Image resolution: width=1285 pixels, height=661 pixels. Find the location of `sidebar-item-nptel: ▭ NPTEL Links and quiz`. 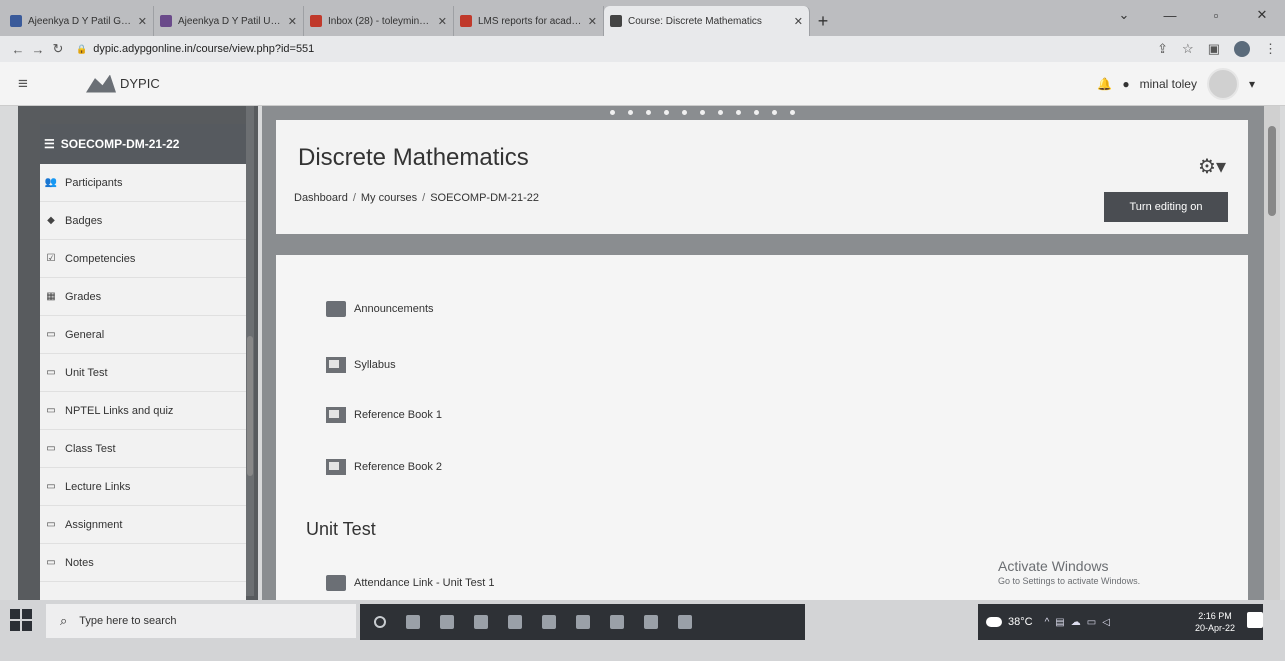

sidebar-item-nptel: ▭ NPTEL Links and quiz is located at coordinates (143, 411).